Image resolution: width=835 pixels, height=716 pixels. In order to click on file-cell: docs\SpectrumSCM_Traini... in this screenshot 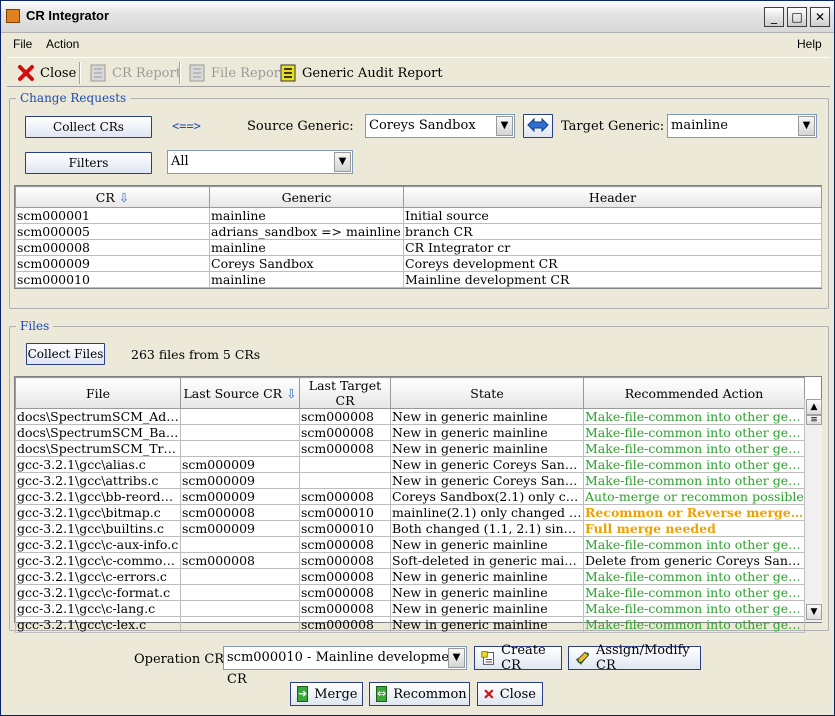, I will do `click(98, 448)`.